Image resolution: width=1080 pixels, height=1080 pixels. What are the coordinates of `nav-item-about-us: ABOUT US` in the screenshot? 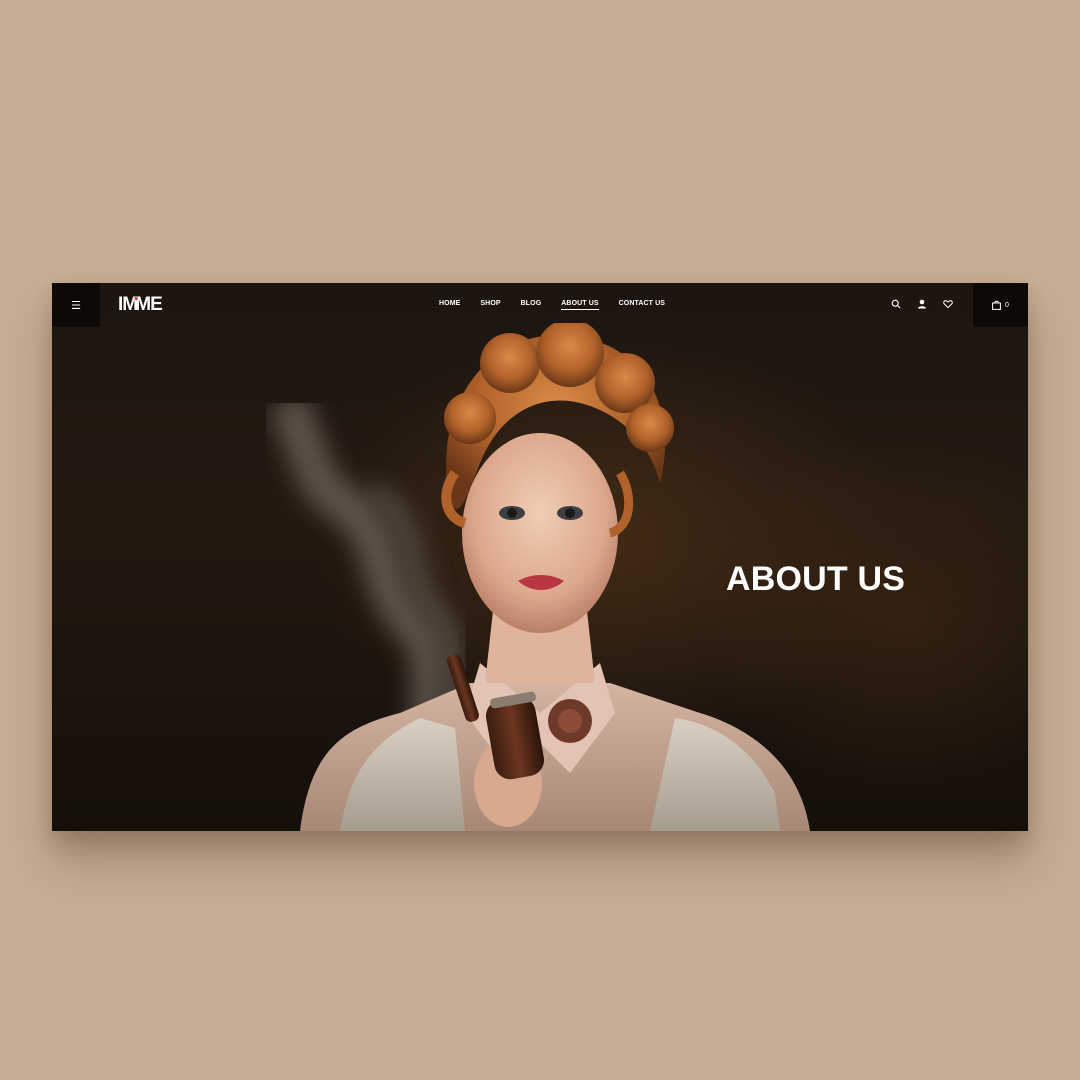 It's located at (580, 305).